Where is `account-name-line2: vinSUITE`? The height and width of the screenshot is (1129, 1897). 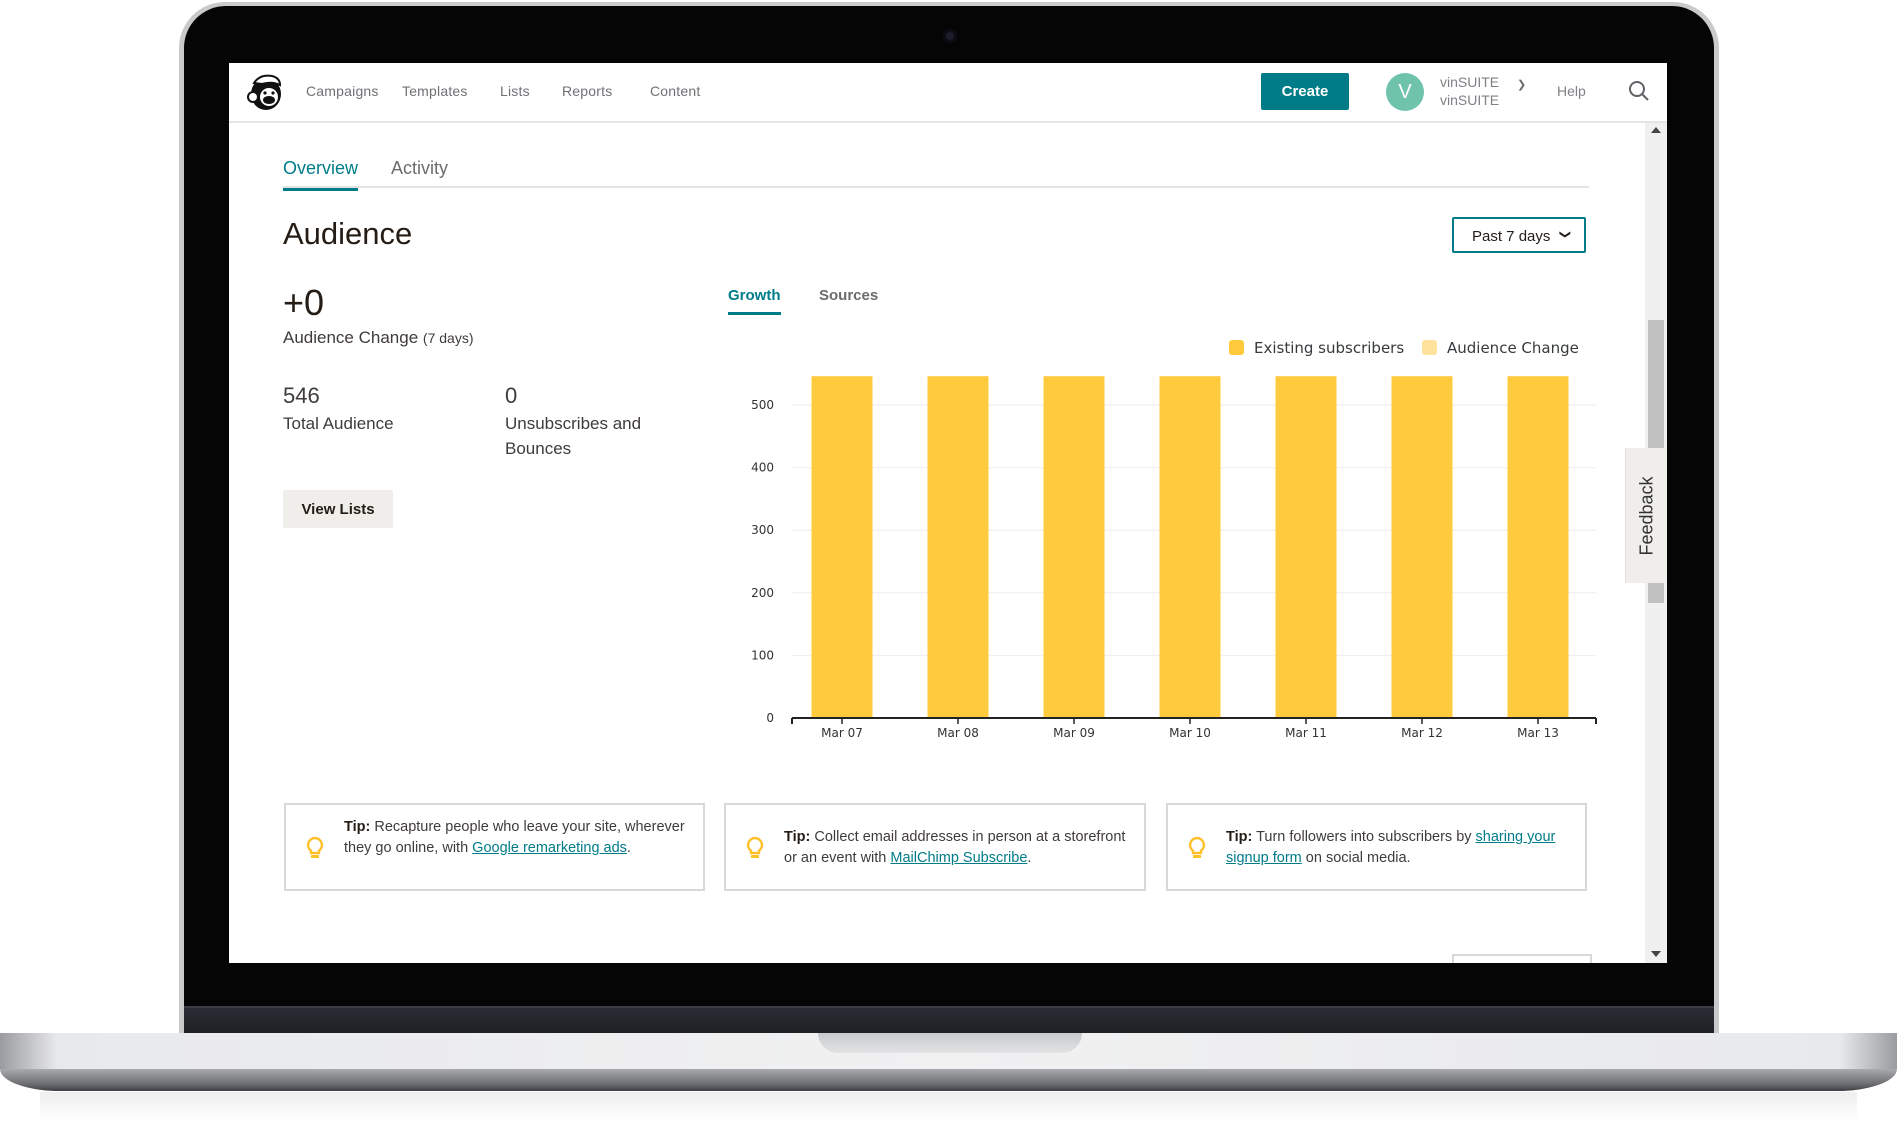
account-name-line2: vinSUITE is located at coordinates (1470, 100).